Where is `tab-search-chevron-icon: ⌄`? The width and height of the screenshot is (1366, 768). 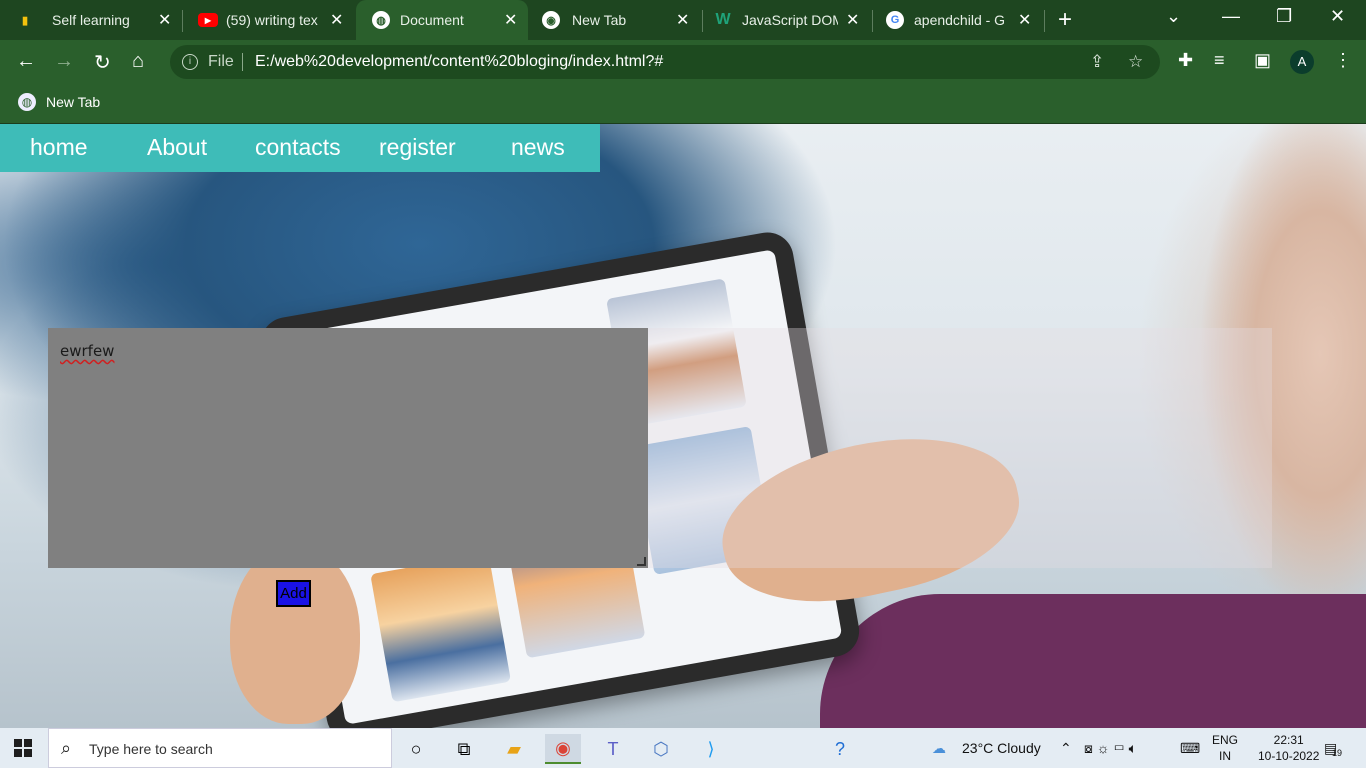 tab-search-chevron-icon: ⌄ is located at coordinates (1173, 16).